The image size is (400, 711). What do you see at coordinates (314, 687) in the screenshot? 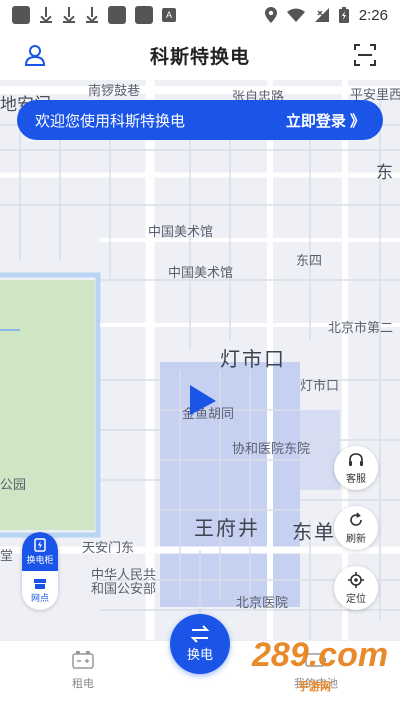
I see `watermark-text: 手游网` at bounding box center [314, 687].